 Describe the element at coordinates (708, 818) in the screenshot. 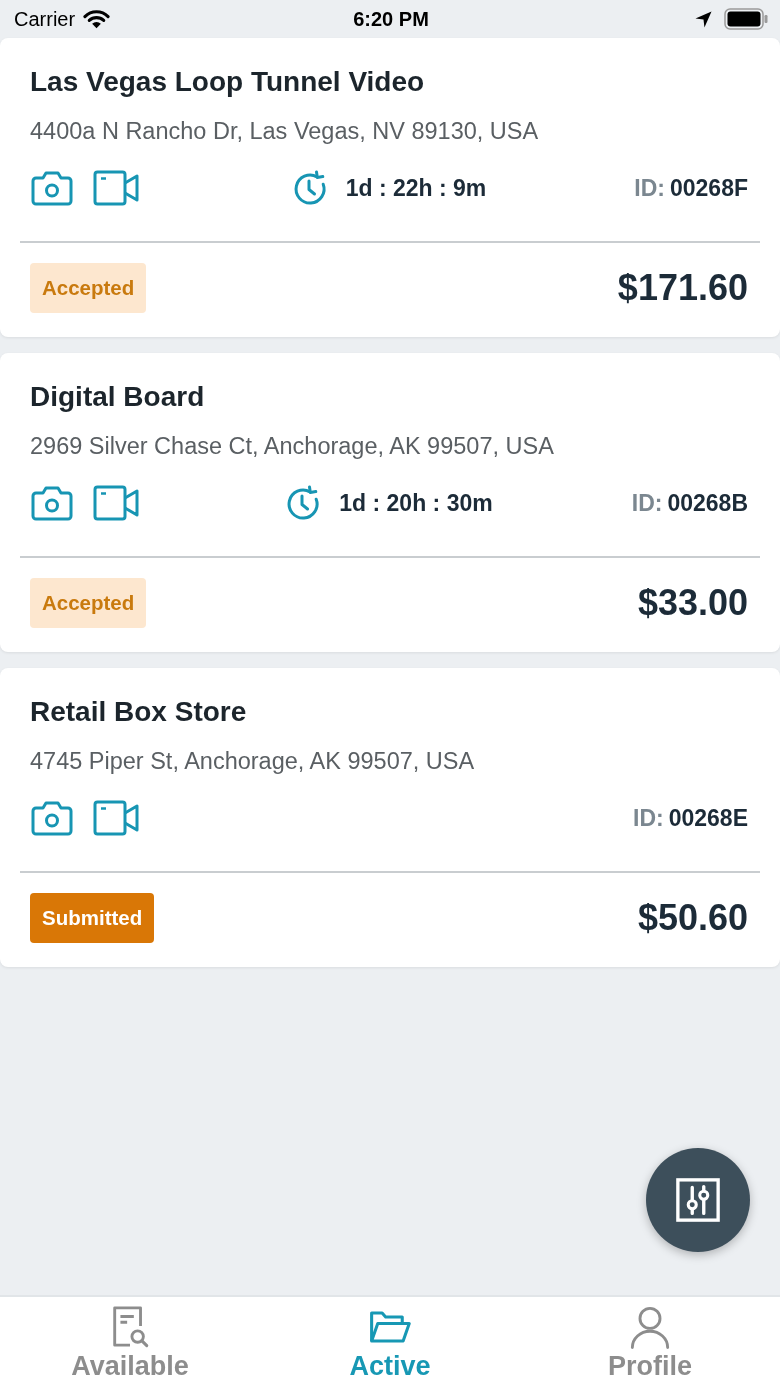

I see `job-id: 00268E` at that location.